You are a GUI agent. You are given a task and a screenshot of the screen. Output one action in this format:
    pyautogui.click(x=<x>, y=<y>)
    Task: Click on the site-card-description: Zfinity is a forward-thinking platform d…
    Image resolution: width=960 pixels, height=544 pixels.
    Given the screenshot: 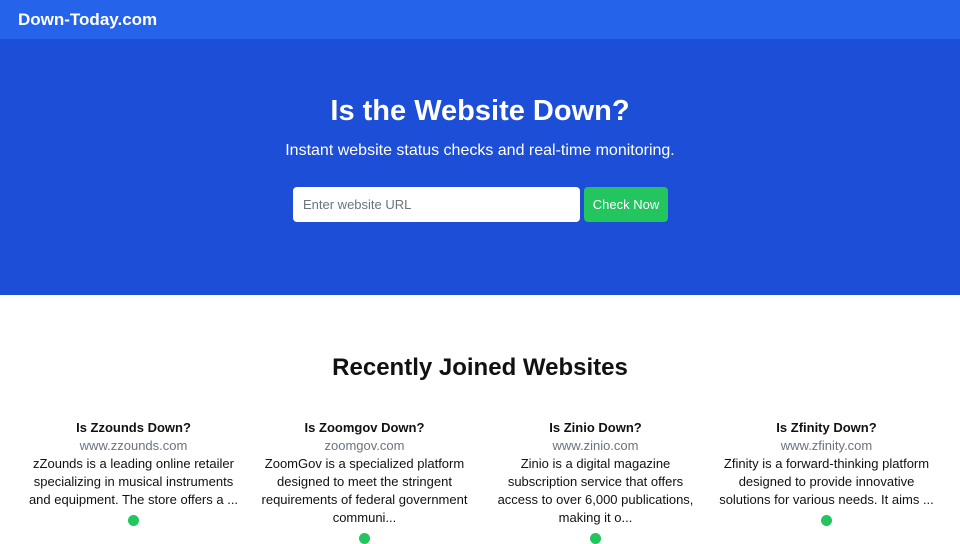 What is the action you would take?
    pyautogui.click(x=826, y=481)
    